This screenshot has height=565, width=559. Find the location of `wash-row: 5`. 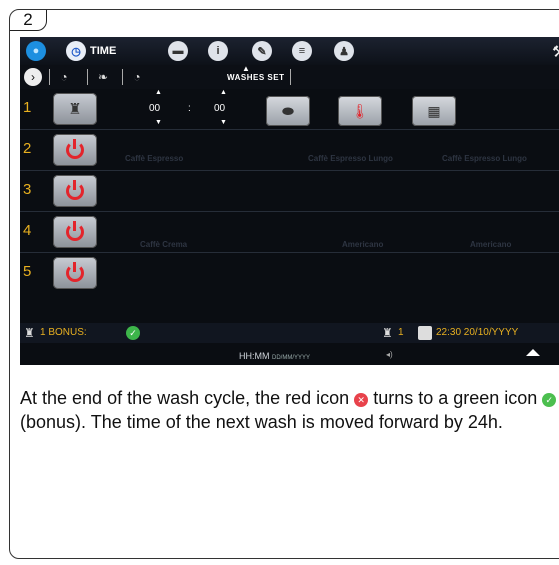

wash-row: 5 is located at coordinates (289, 273).